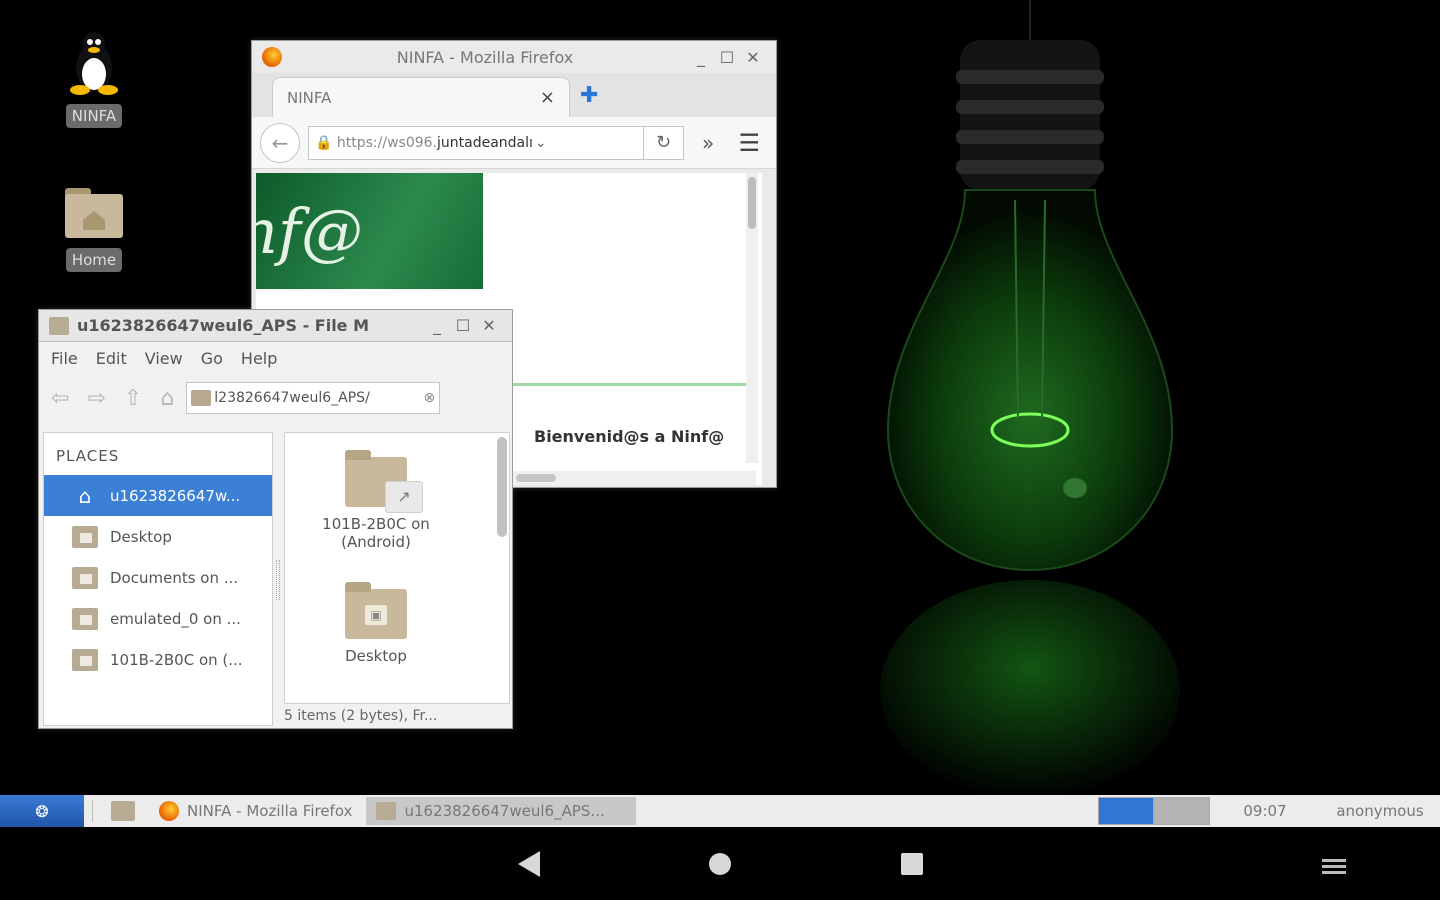 This screenshot has height=900, width=1440. What do you see at coordinates (430, 398) in the screenshot?
I see `clear-path-icon: ⊗` at bounding box center [430, 398].